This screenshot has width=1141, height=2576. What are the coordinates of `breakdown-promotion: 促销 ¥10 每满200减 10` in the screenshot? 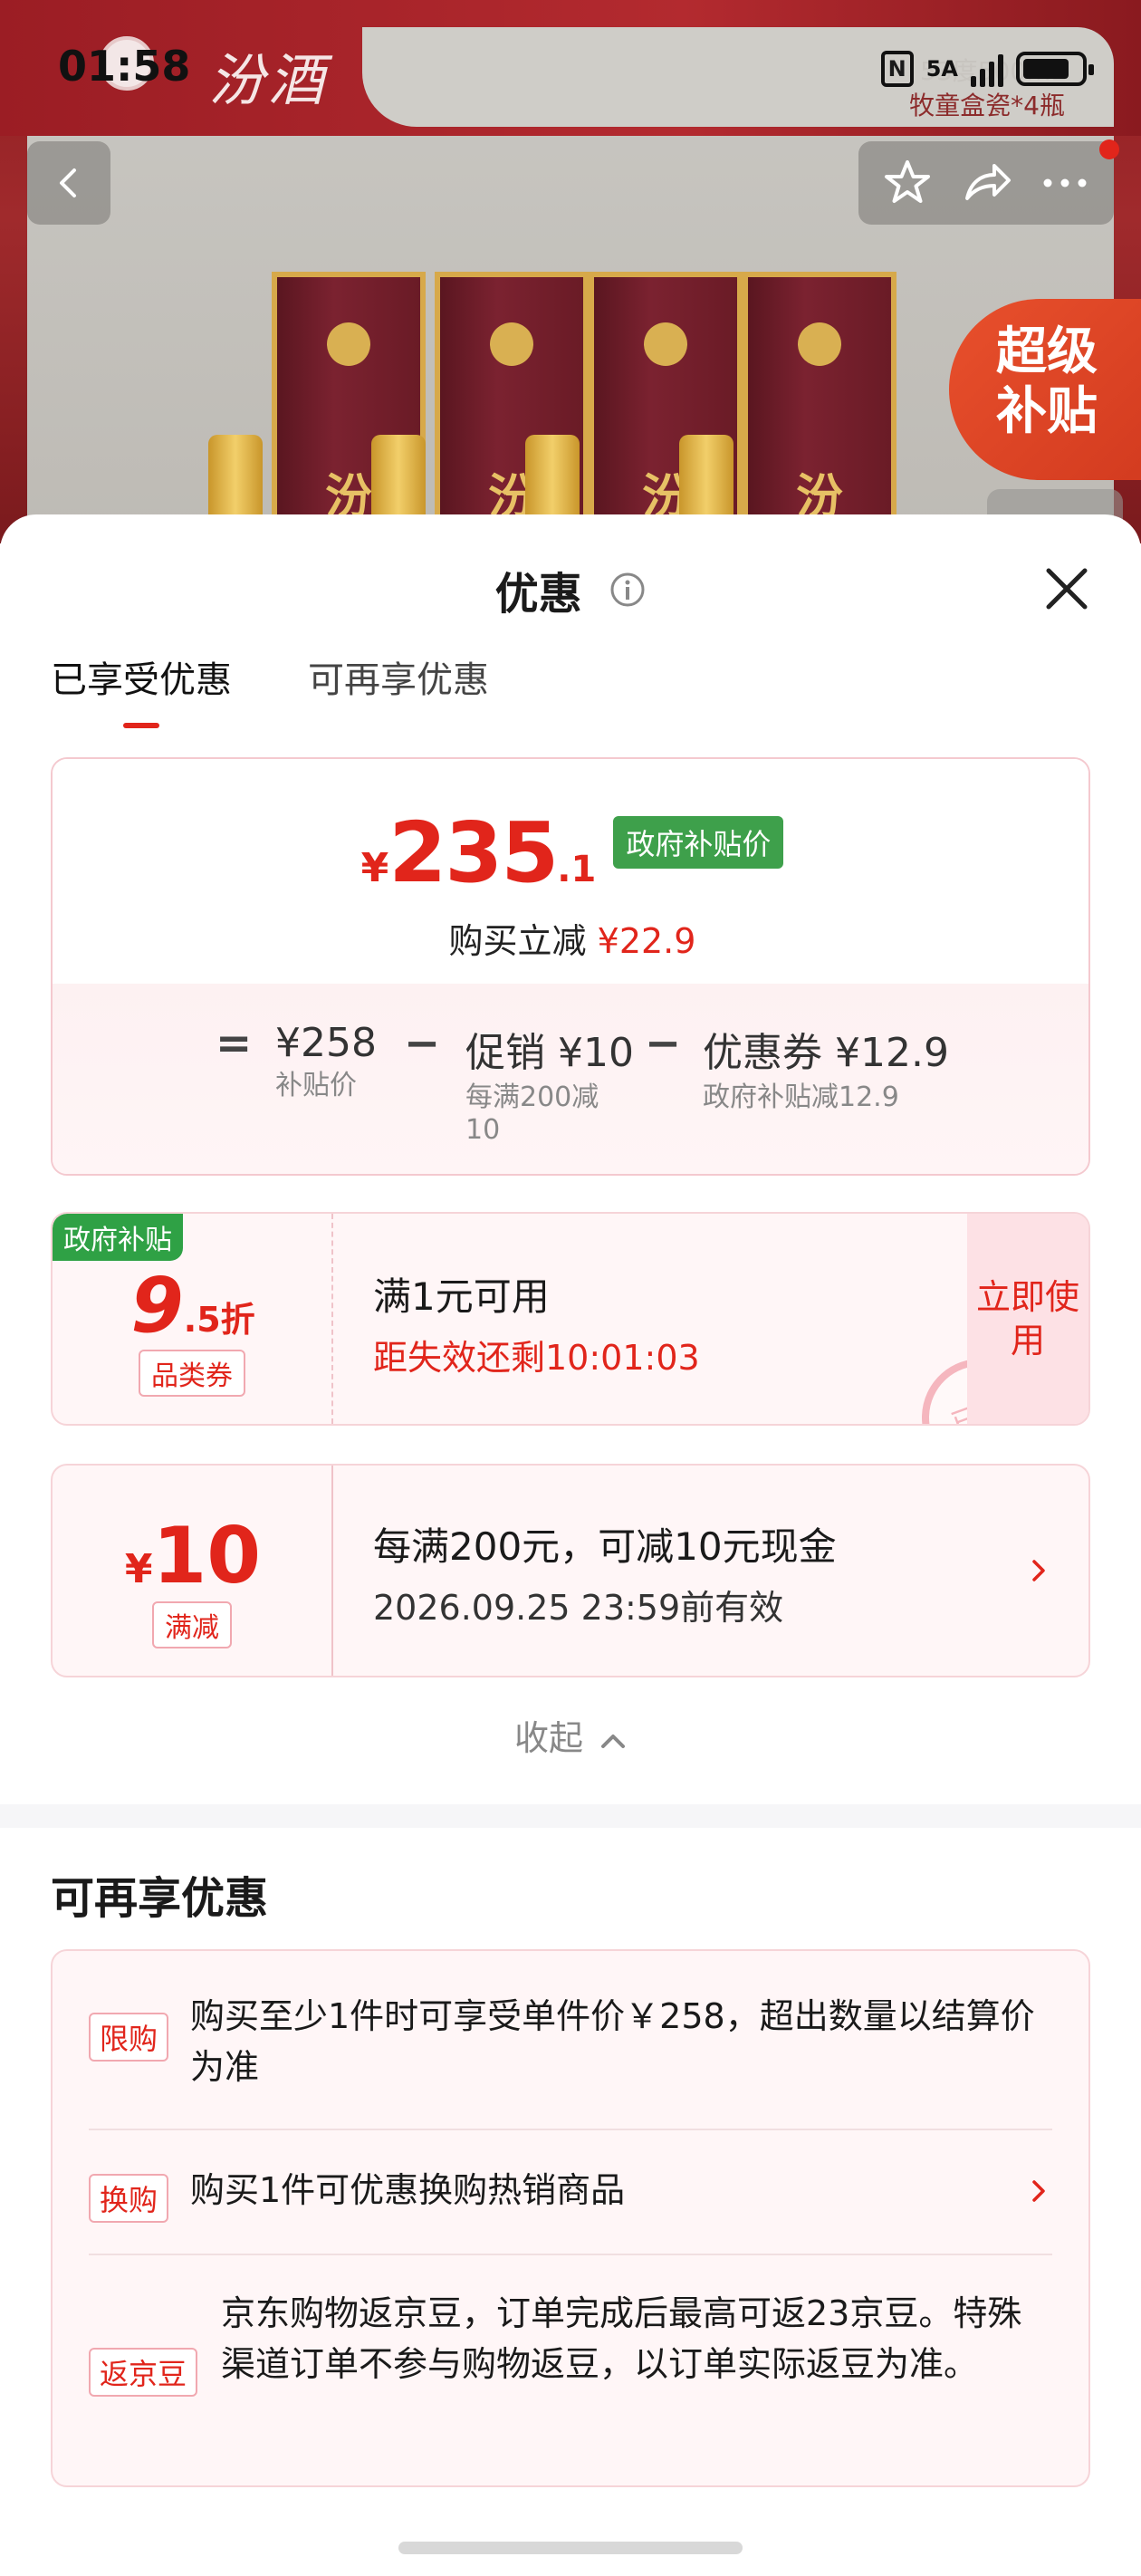 It's located at (550, 1083).